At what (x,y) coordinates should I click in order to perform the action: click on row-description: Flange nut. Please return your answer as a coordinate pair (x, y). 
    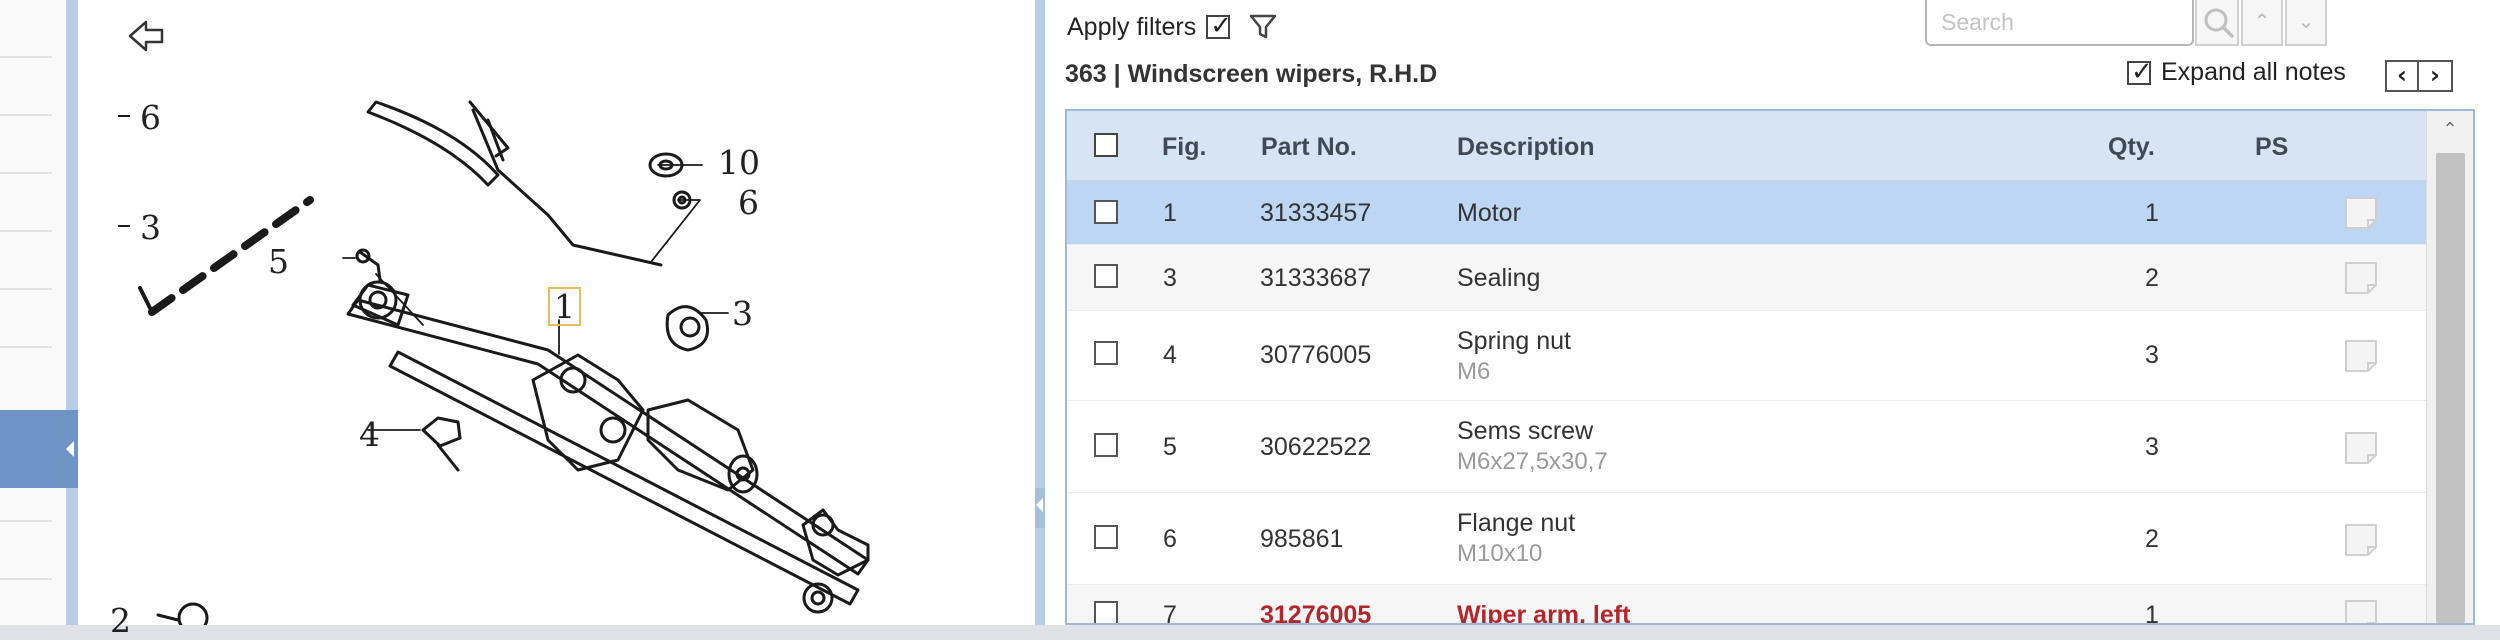
    Looking at the image, I should click on (1516, 523).